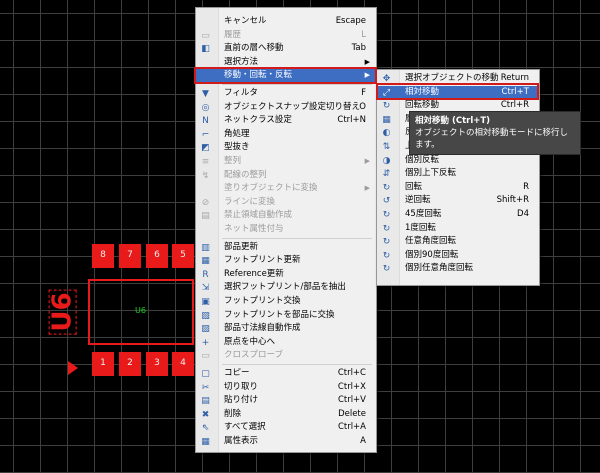 The image size is (600, 473). I want to click on menu-item-history: ▭ 履歴 L, so click(286, 36).